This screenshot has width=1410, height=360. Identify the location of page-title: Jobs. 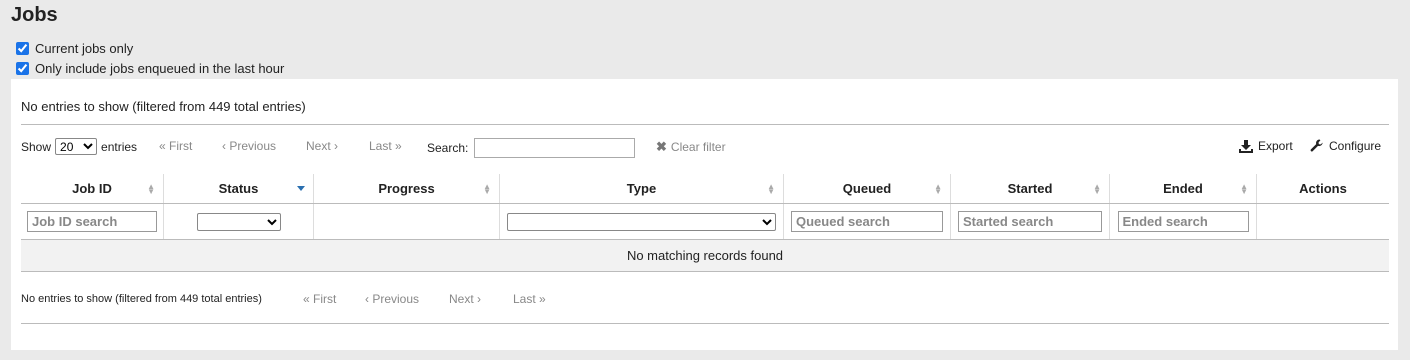
(34, 15).